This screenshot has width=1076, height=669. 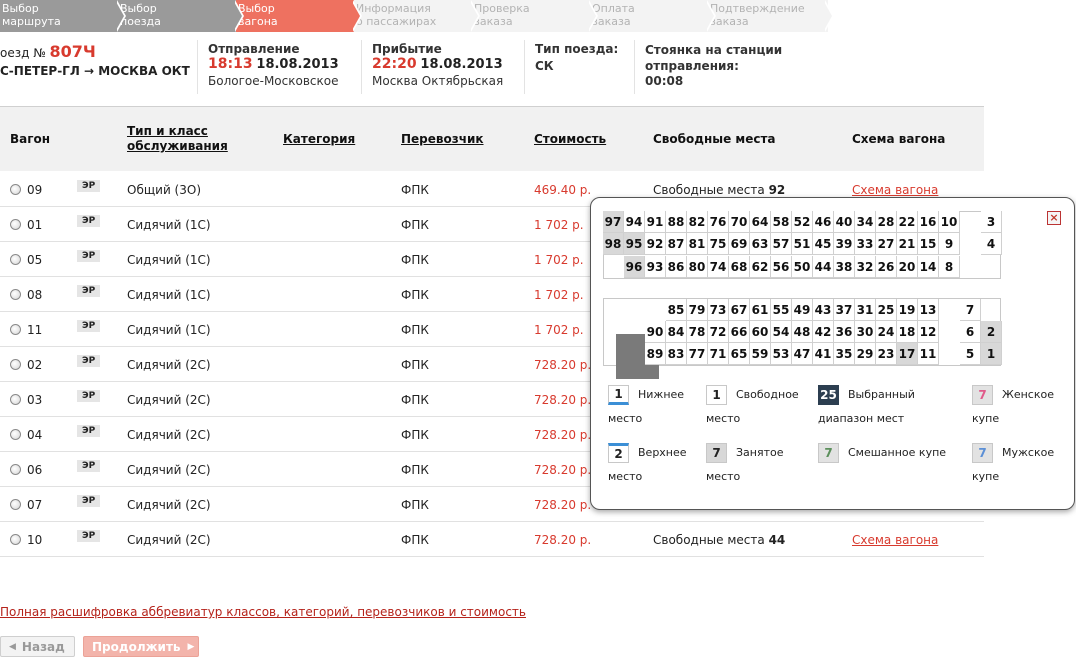 What do you see at coordinates (928, 267) in the screenshot?
I see `seat: 14` at bounding box center [928, 267].